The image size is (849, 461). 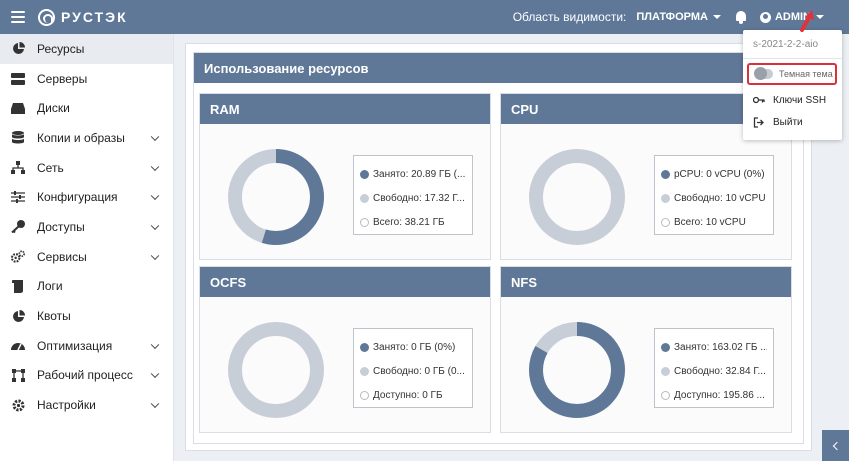 What do you see at coordinates (720, 198) in the screenshot?
I see `legend-text: Свободно: 10 vCPU` at bounding box center [720, 198].